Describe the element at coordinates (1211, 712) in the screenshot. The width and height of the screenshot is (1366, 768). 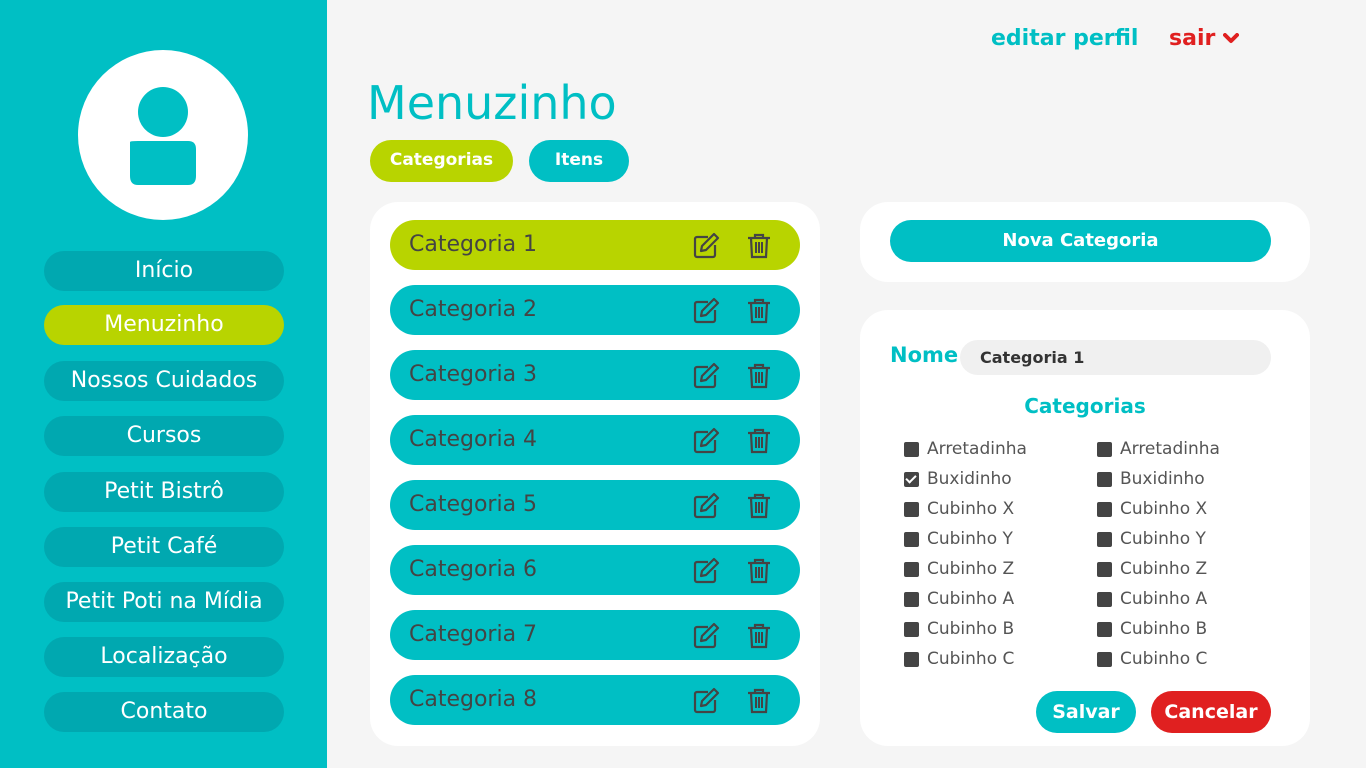
I see `cancel-button: Cancelar` at that location.